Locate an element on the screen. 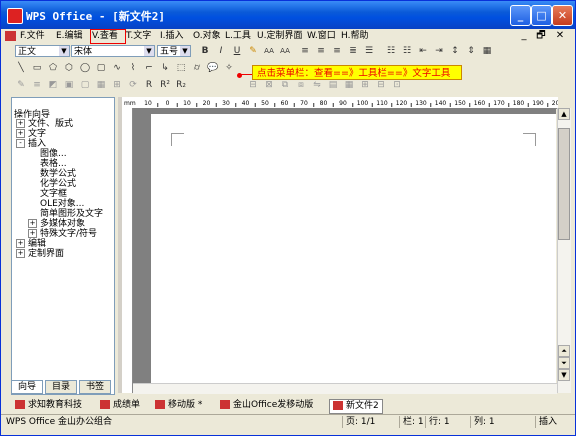  horizontal-scrollbar is located at coordinates (345, 388).